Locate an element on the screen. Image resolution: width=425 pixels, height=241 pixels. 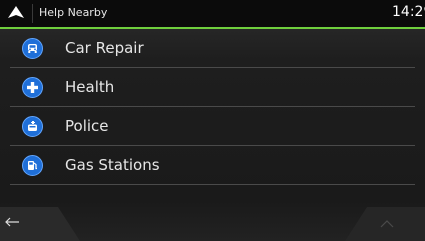
back-button is located at coordinates (40, 224).